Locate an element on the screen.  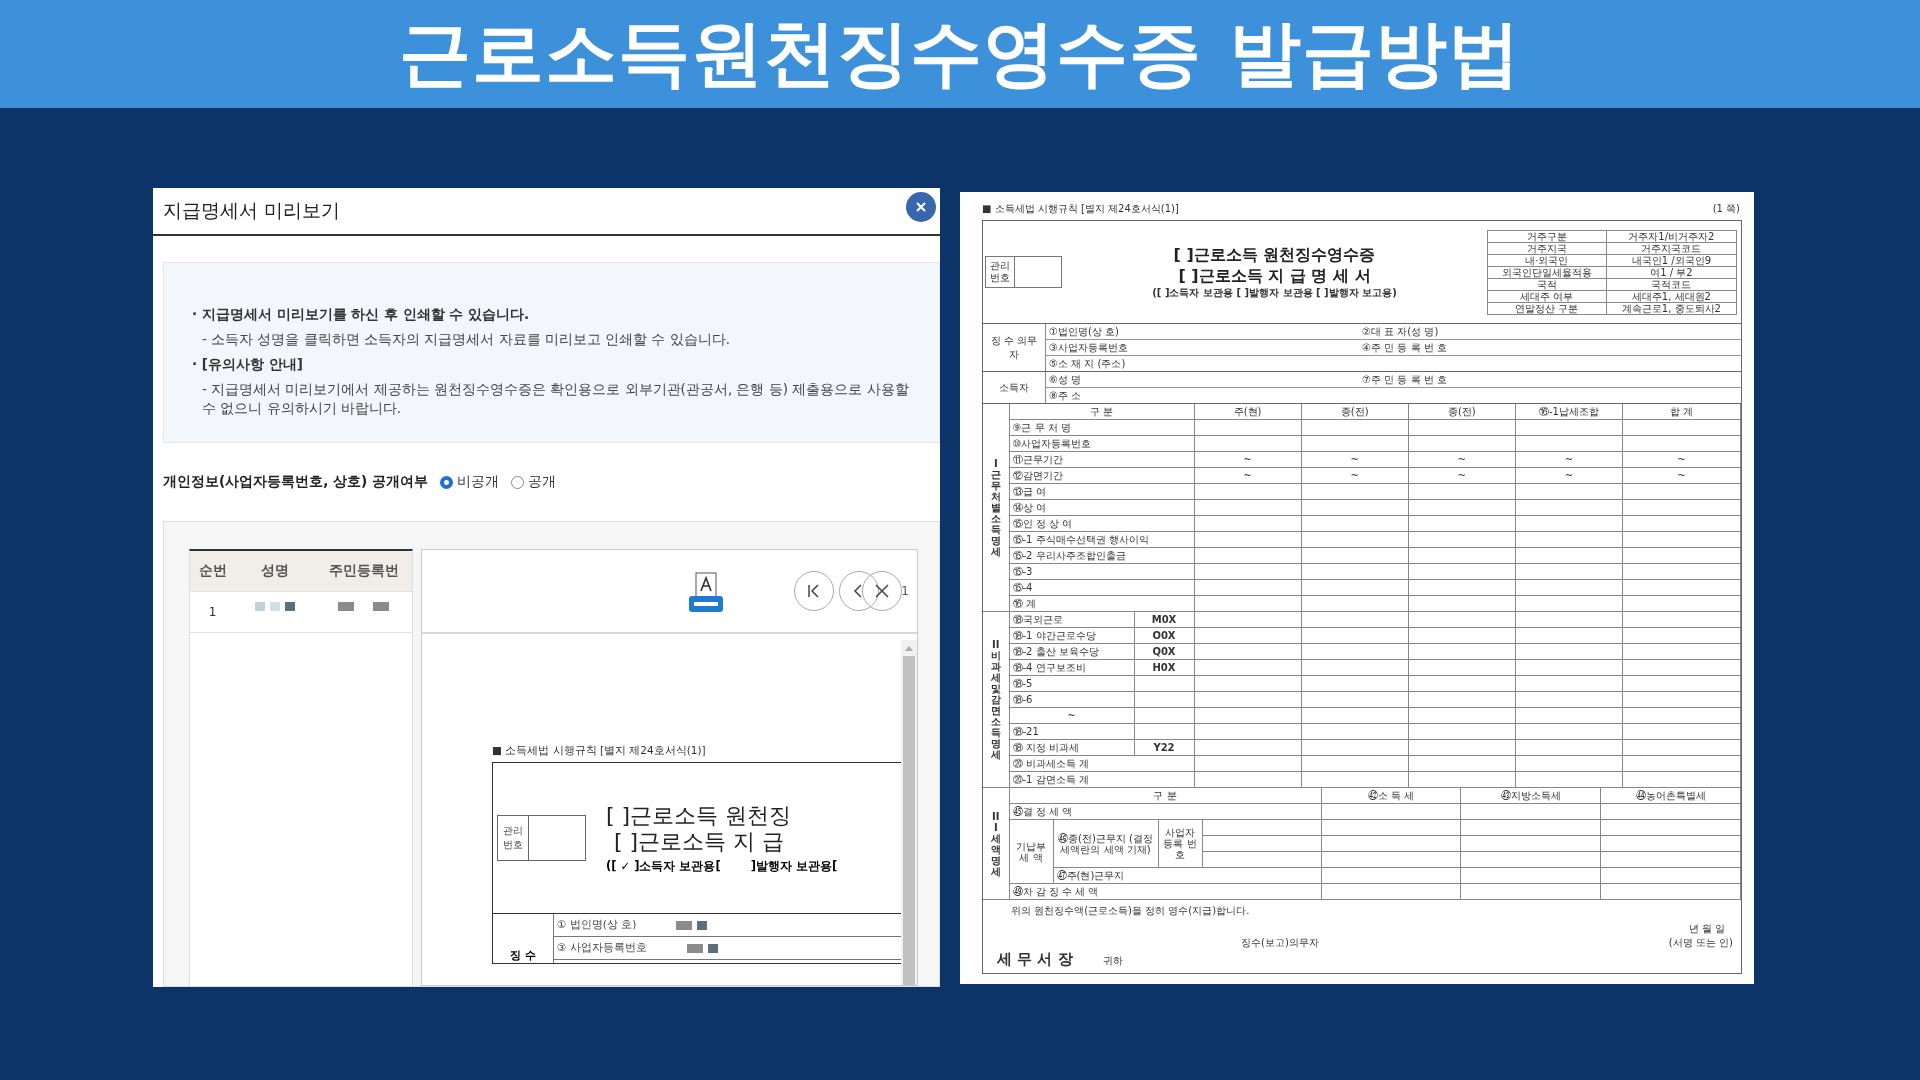
code-label: M0X is located at coordinates (1164, 619).